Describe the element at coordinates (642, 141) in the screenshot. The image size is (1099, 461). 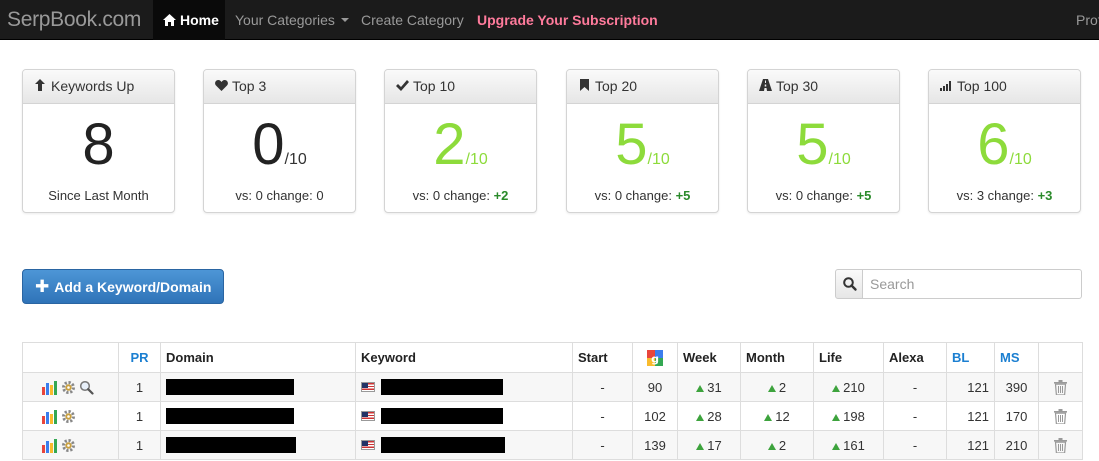
I see `card-top-20: Top 20 5/10 vs: 0 change: +5` at that location.